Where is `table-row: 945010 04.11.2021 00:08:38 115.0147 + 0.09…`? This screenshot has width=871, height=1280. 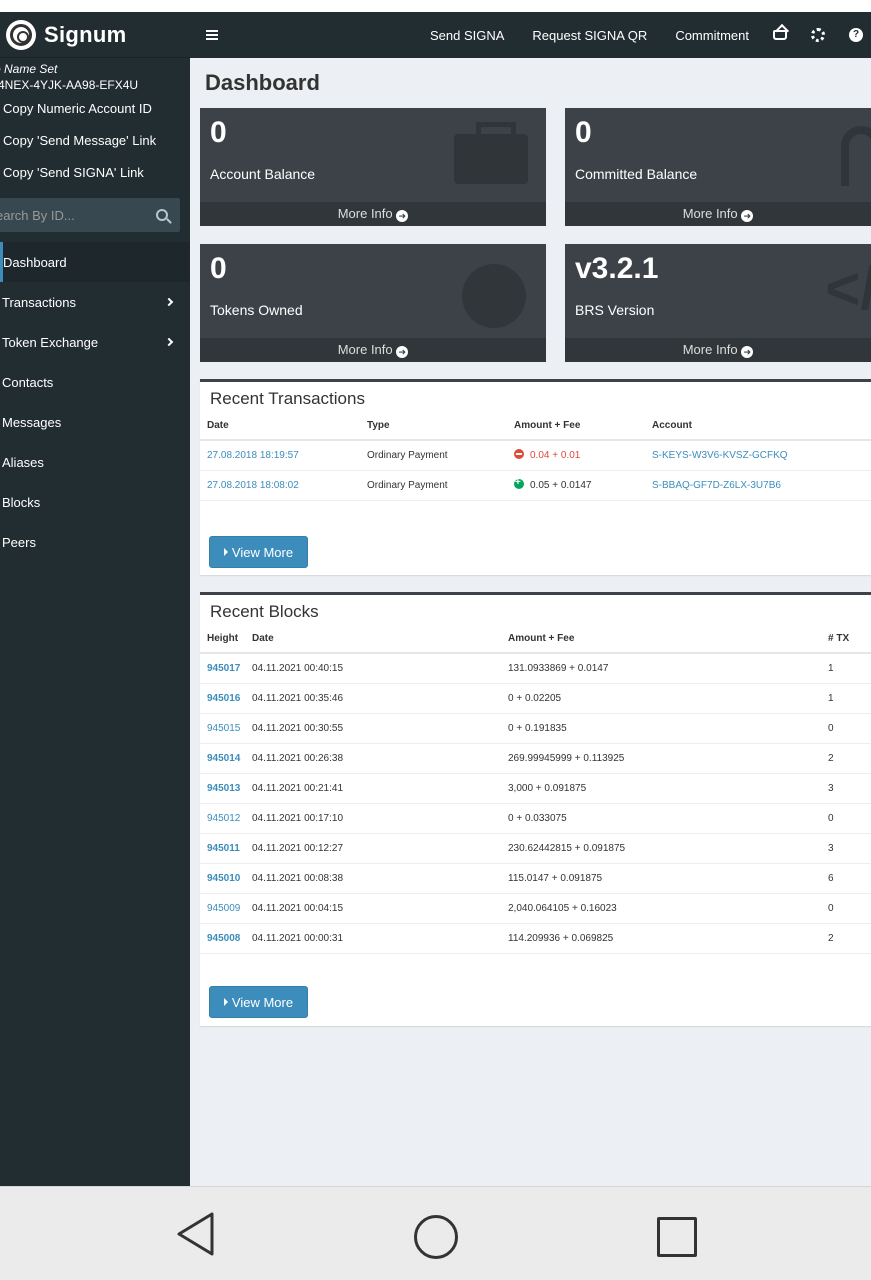
table-row: 945010 04.11.2021 00:08:38 115.0147 + 0.09… is located at coordinates (535, 878).